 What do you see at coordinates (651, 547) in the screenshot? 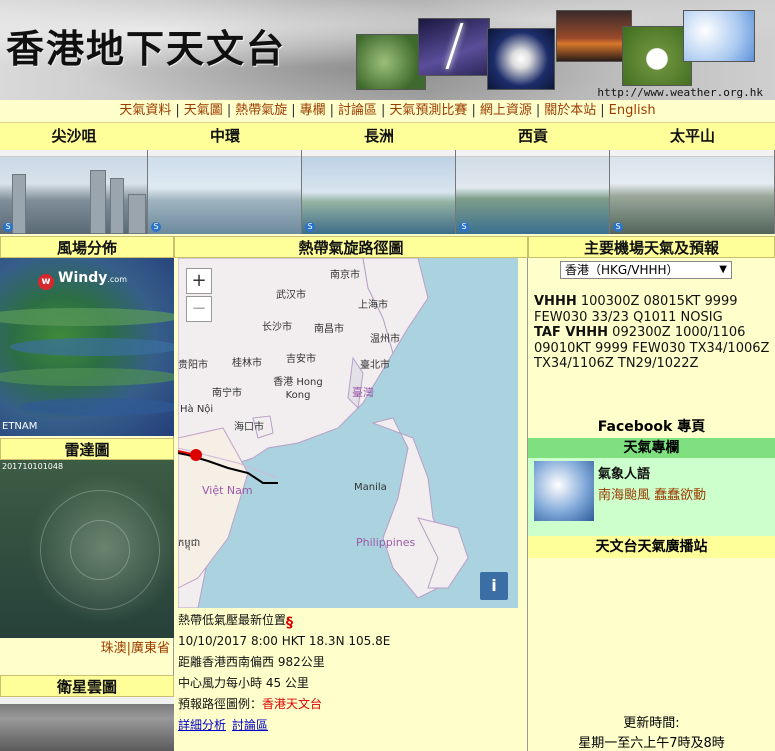
I see `broadcast-section-title: 天文台天氣廣播站` at bounding box center [651, 547].